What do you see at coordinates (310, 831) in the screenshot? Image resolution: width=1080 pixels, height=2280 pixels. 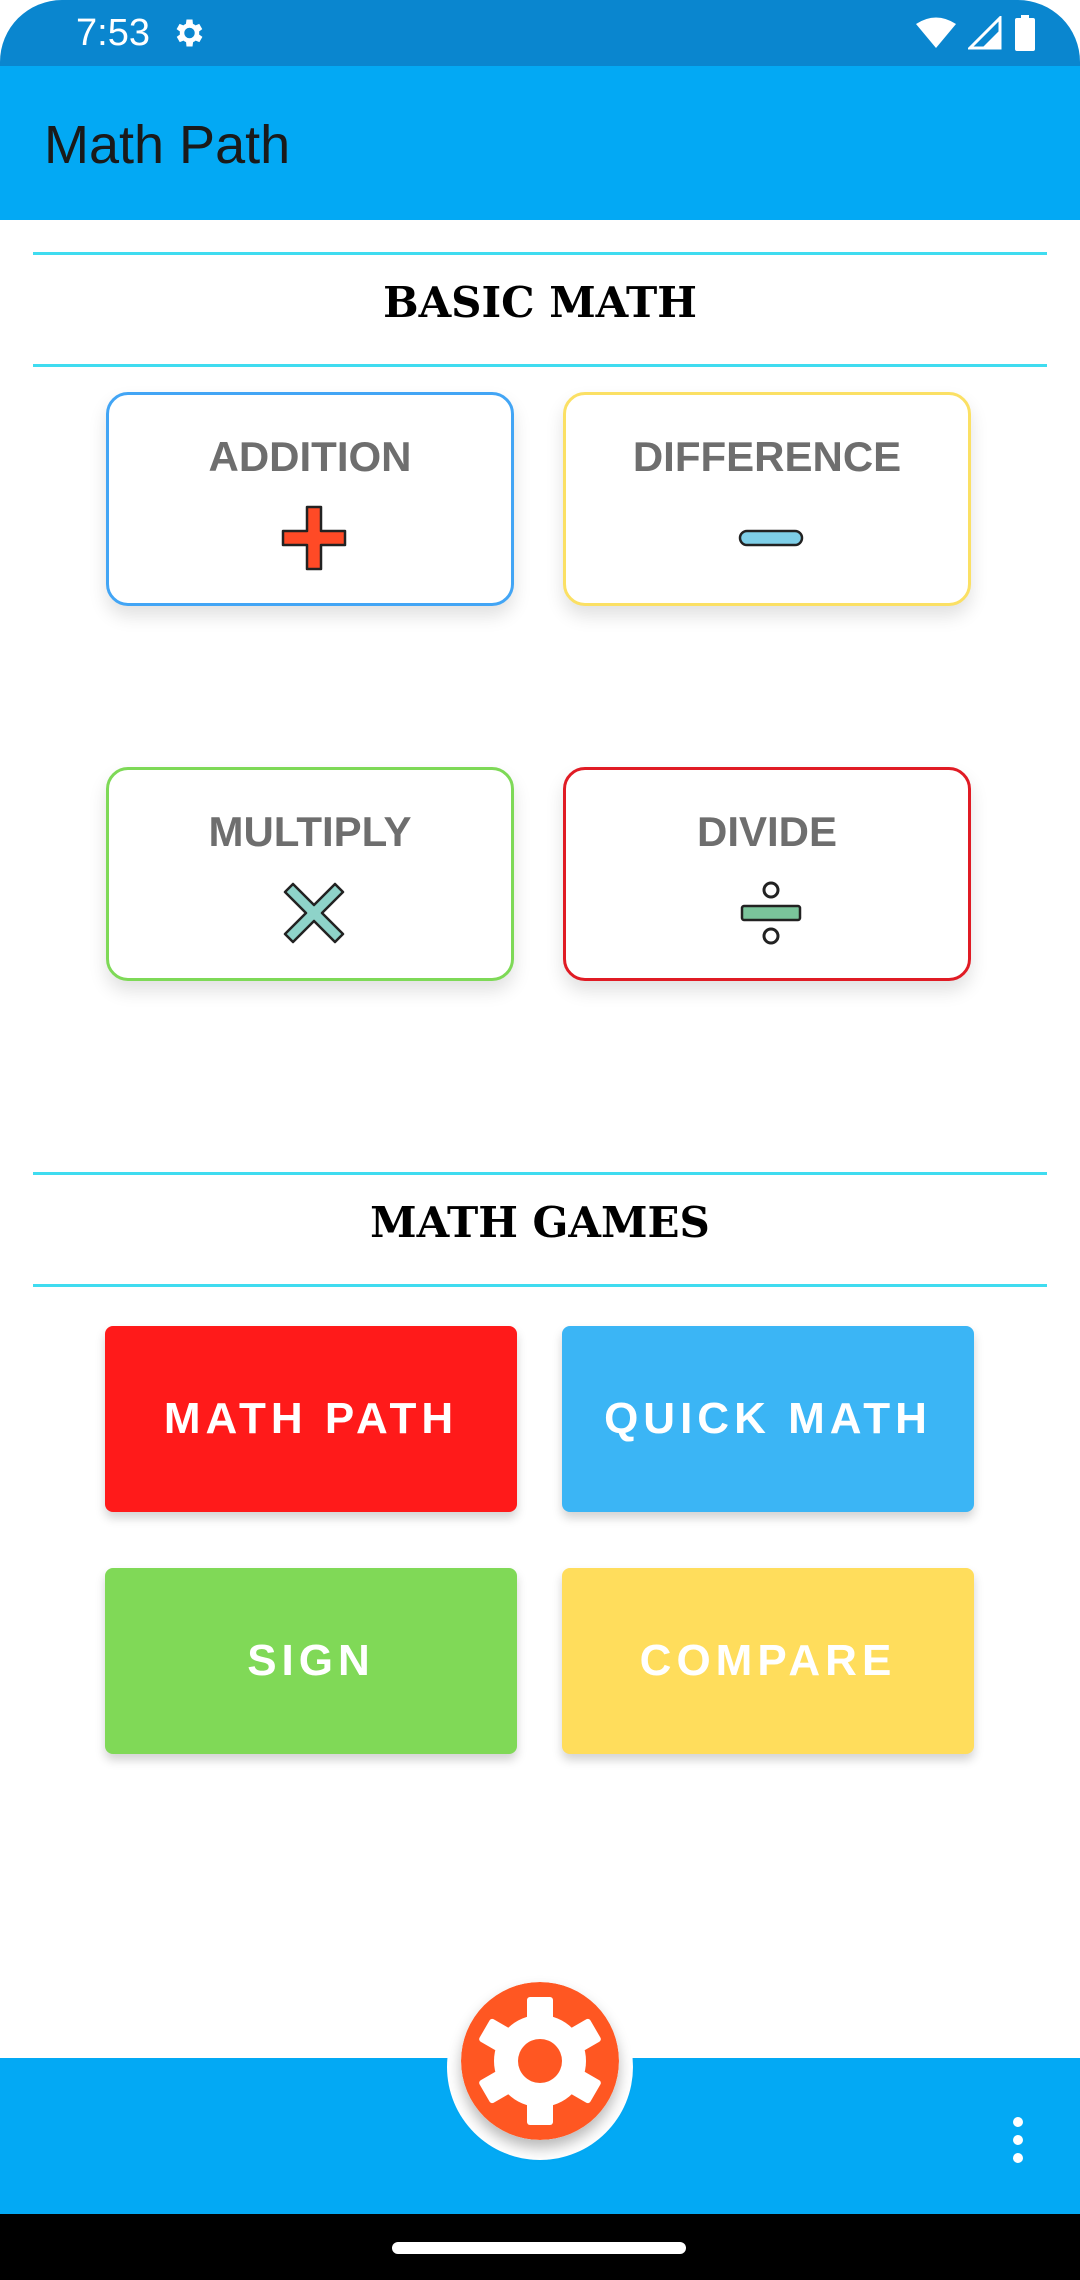 I see `multiply-label: MULTIPLY` at bounding box center [310, 831].